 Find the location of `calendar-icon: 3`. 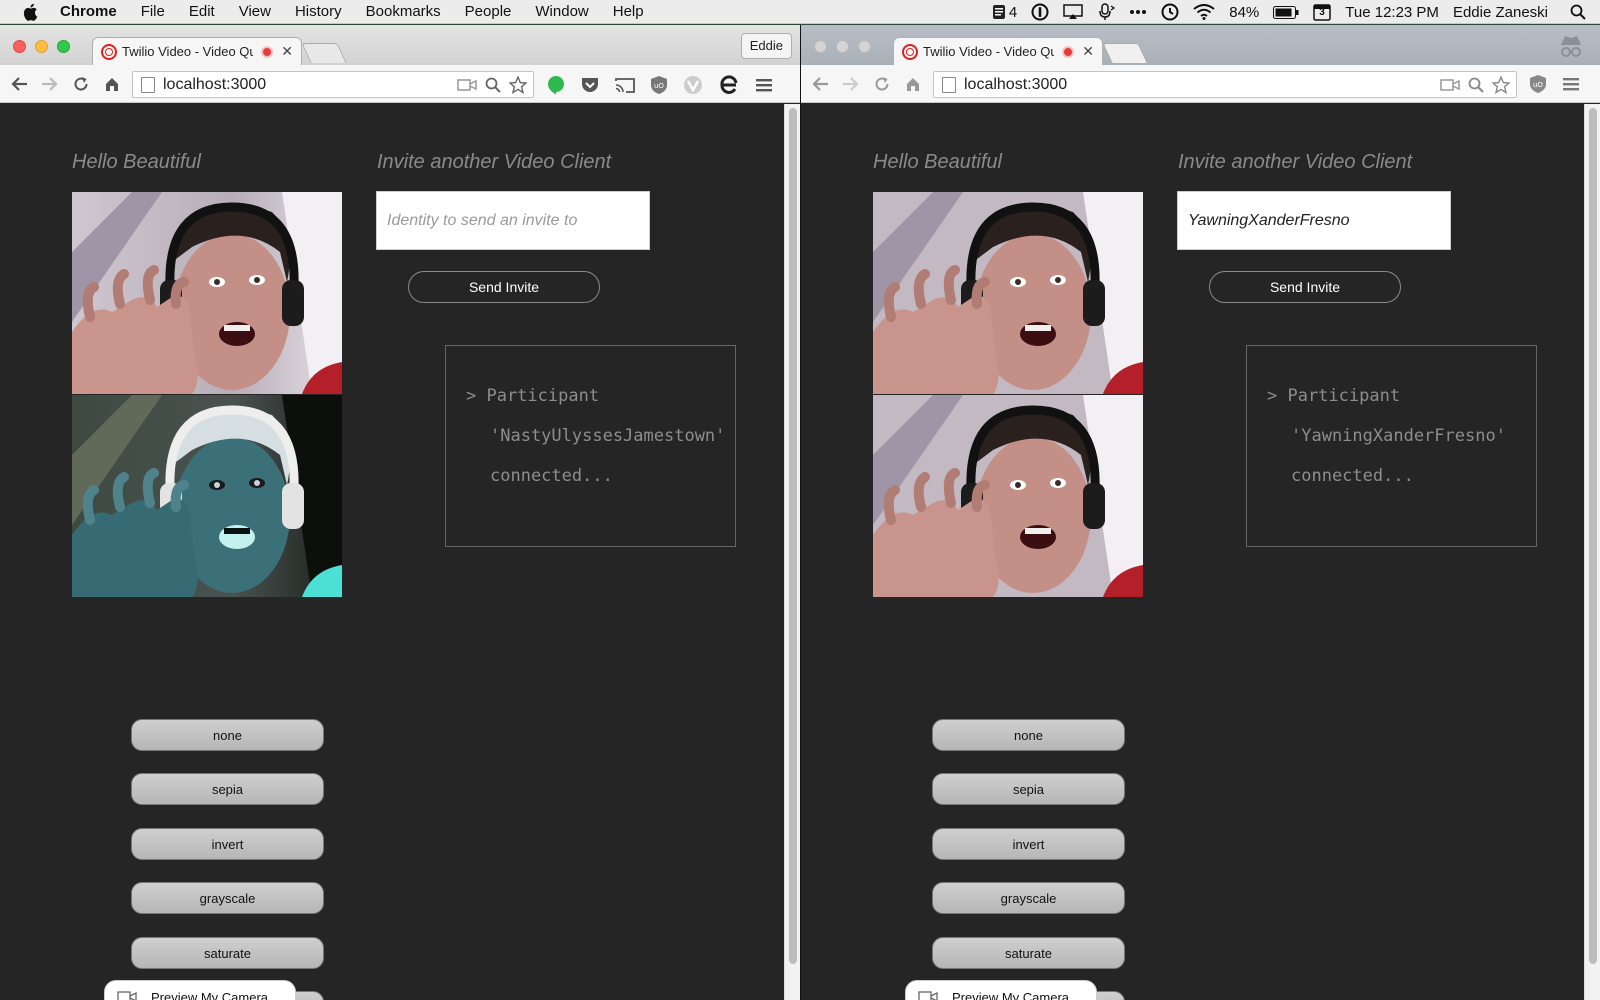

calendar-icon: 3 is located at coordinates (1322, 12).